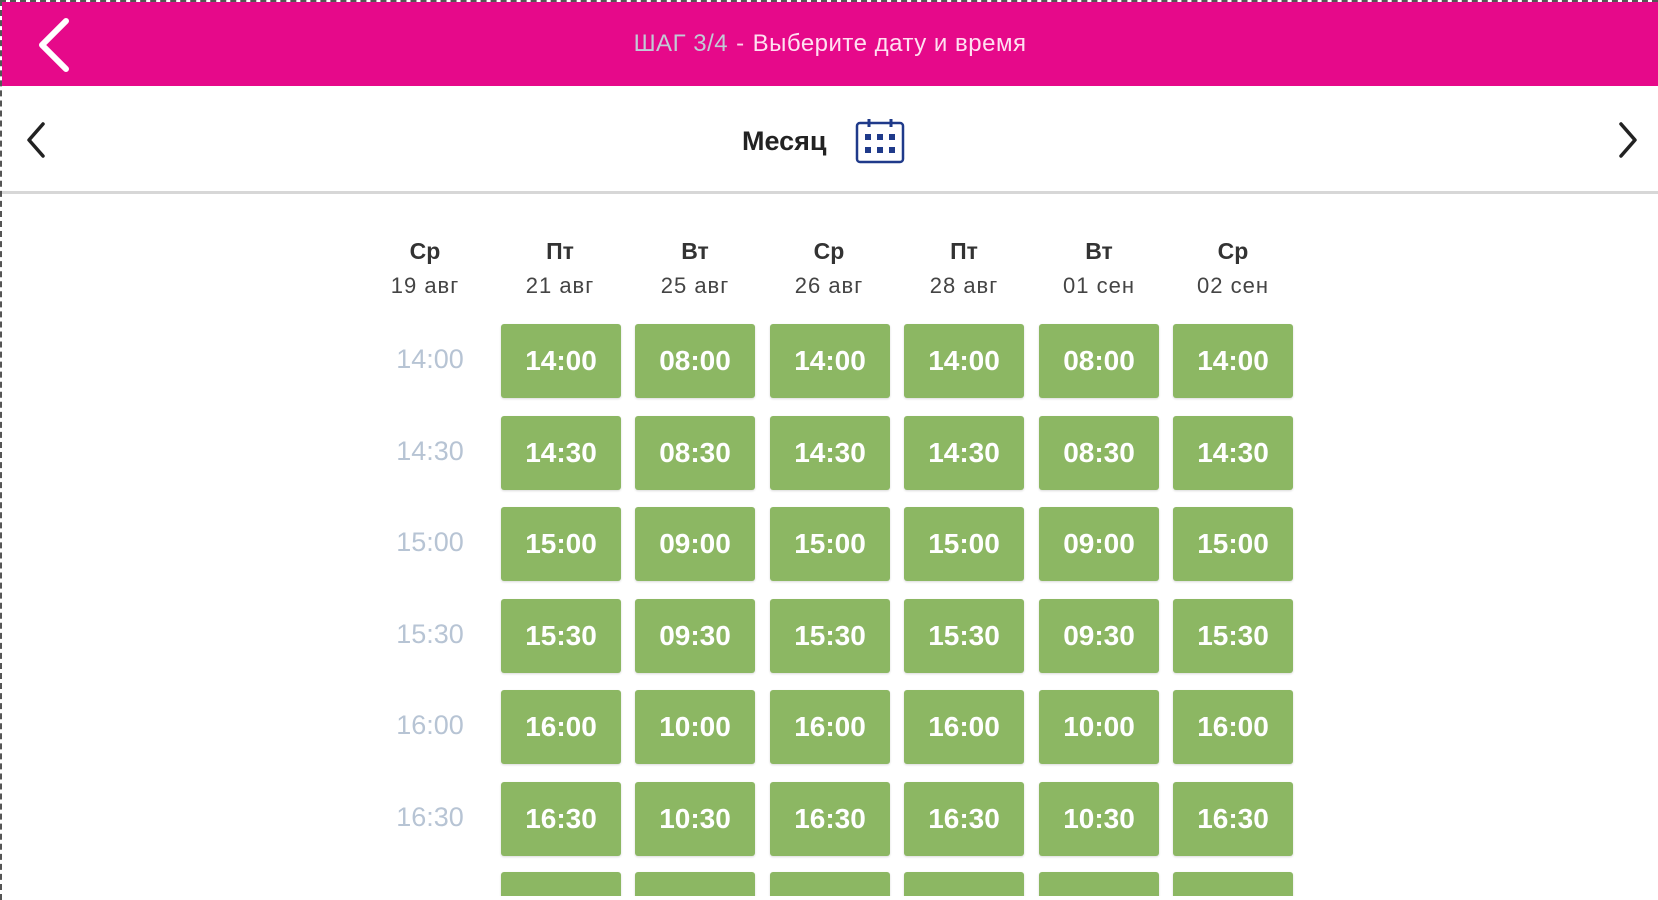 The height and width of the screenshot is (900, 1658). What do you see at coordinates (695, 285) in the screenshot?
I see `day-date: 25 авг` at bounding box center [695, 285].